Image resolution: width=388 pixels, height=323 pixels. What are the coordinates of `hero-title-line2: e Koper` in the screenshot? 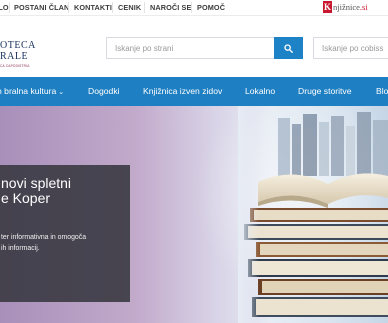 It's located at (26, 198).